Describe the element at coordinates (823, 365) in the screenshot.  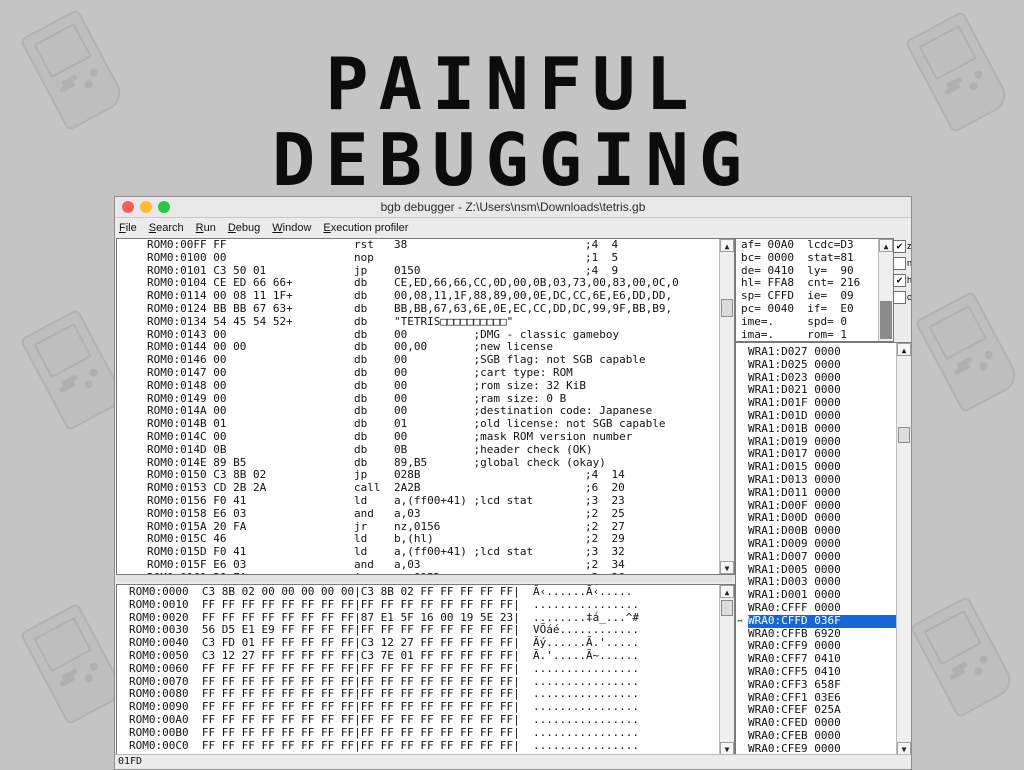
I see `stack-row: WRA1:D025 0000` at that location.